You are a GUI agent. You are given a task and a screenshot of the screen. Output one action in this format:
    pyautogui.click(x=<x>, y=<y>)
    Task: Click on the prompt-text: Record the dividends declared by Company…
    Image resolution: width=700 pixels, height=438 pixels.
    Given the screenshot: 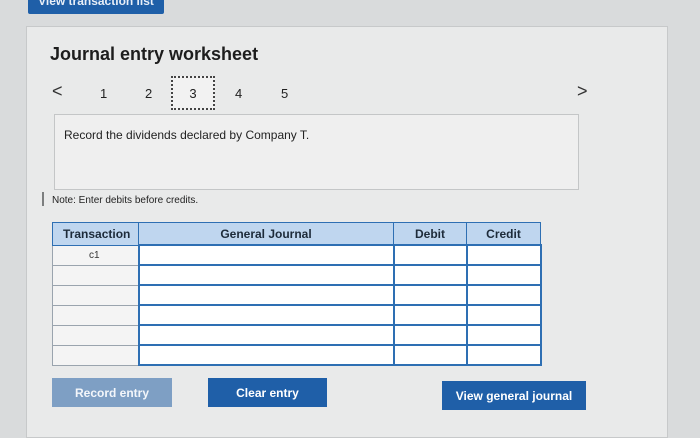 What is the action you would take?
    pyautogui.click(x=187, y=135)
    